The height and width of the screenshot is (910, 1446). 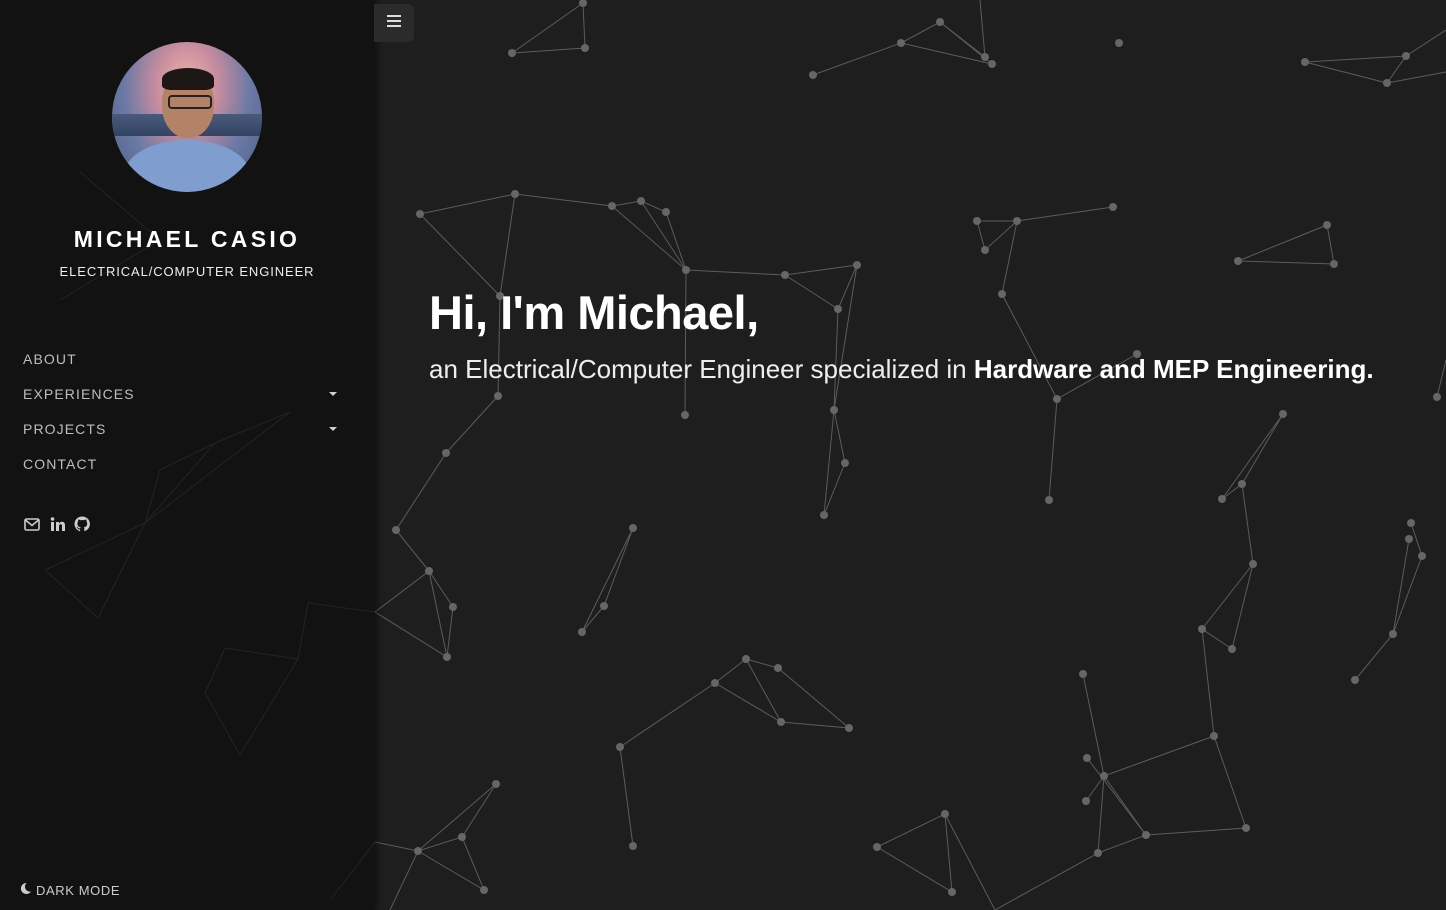 I want to click on menu-toggle-button, so click(x=394, y=23).